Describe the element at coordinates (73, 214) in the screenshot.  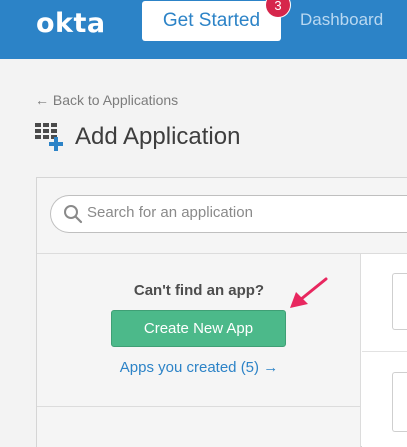
I see `search-icon` at that location.